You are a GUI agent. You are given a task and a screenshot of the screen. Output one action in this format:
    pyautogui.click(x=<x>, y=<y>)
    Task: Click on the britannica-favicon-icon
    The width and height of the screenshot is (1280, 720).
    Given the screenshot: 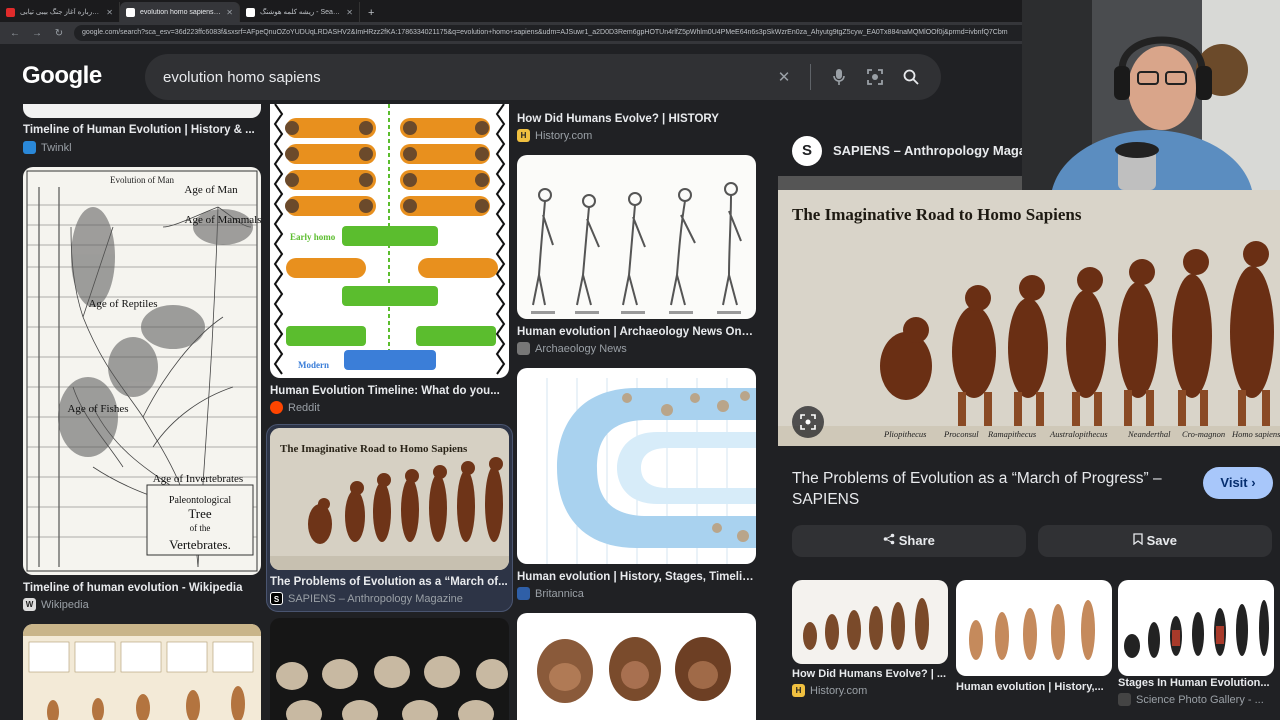 What is the action you would take?
    pyautogui.click(x=523, y=593)
    